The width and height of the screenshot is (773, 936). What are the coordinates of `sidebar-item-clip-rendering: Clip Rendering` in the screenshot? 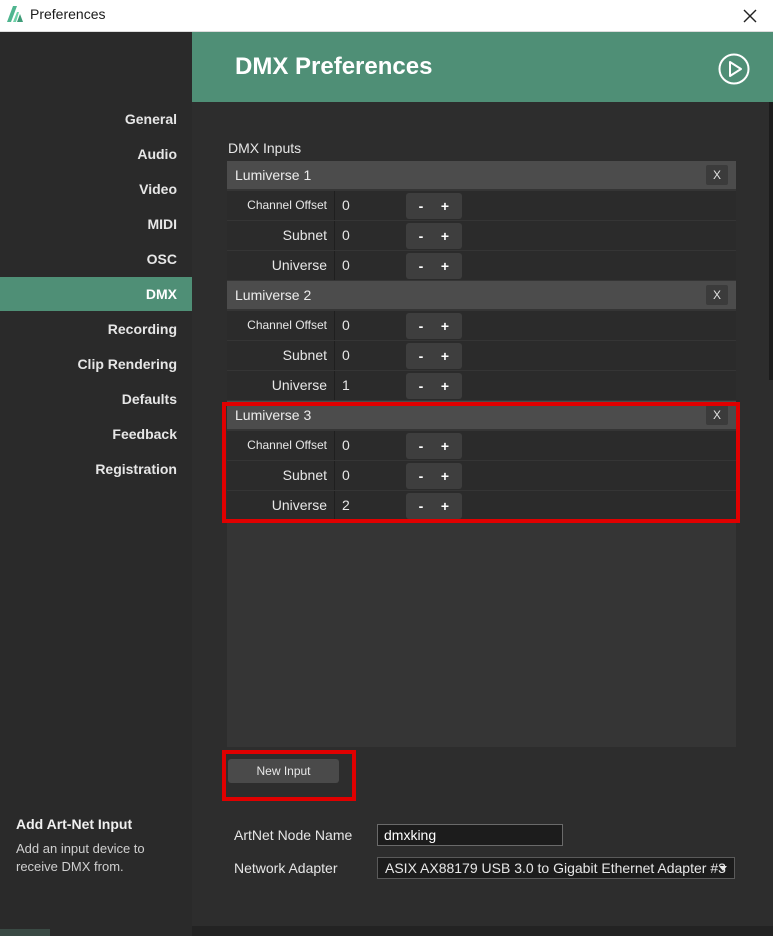 It's located at (96, 364).